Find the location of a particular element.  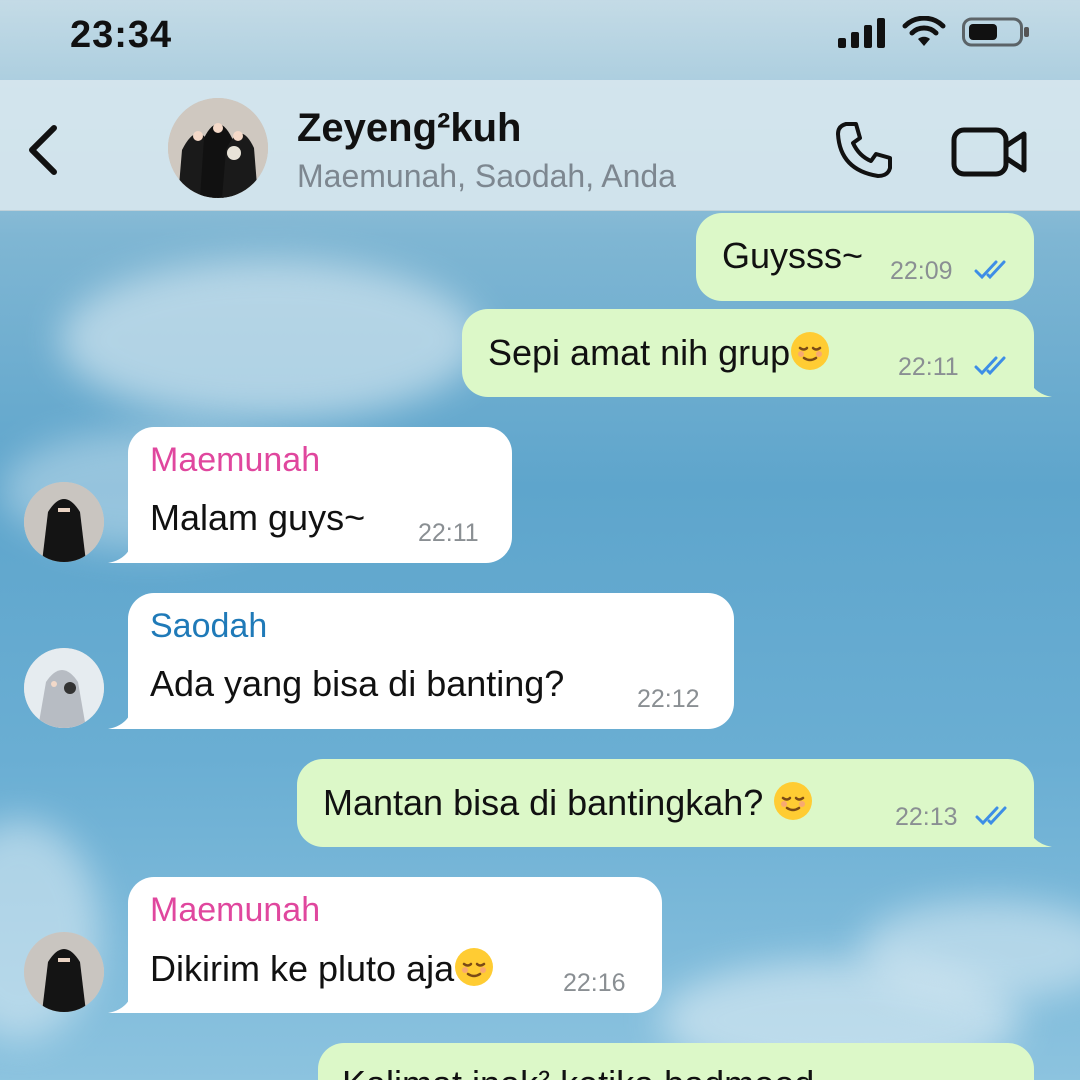

group-avatar is located at coordinates (218, 148).